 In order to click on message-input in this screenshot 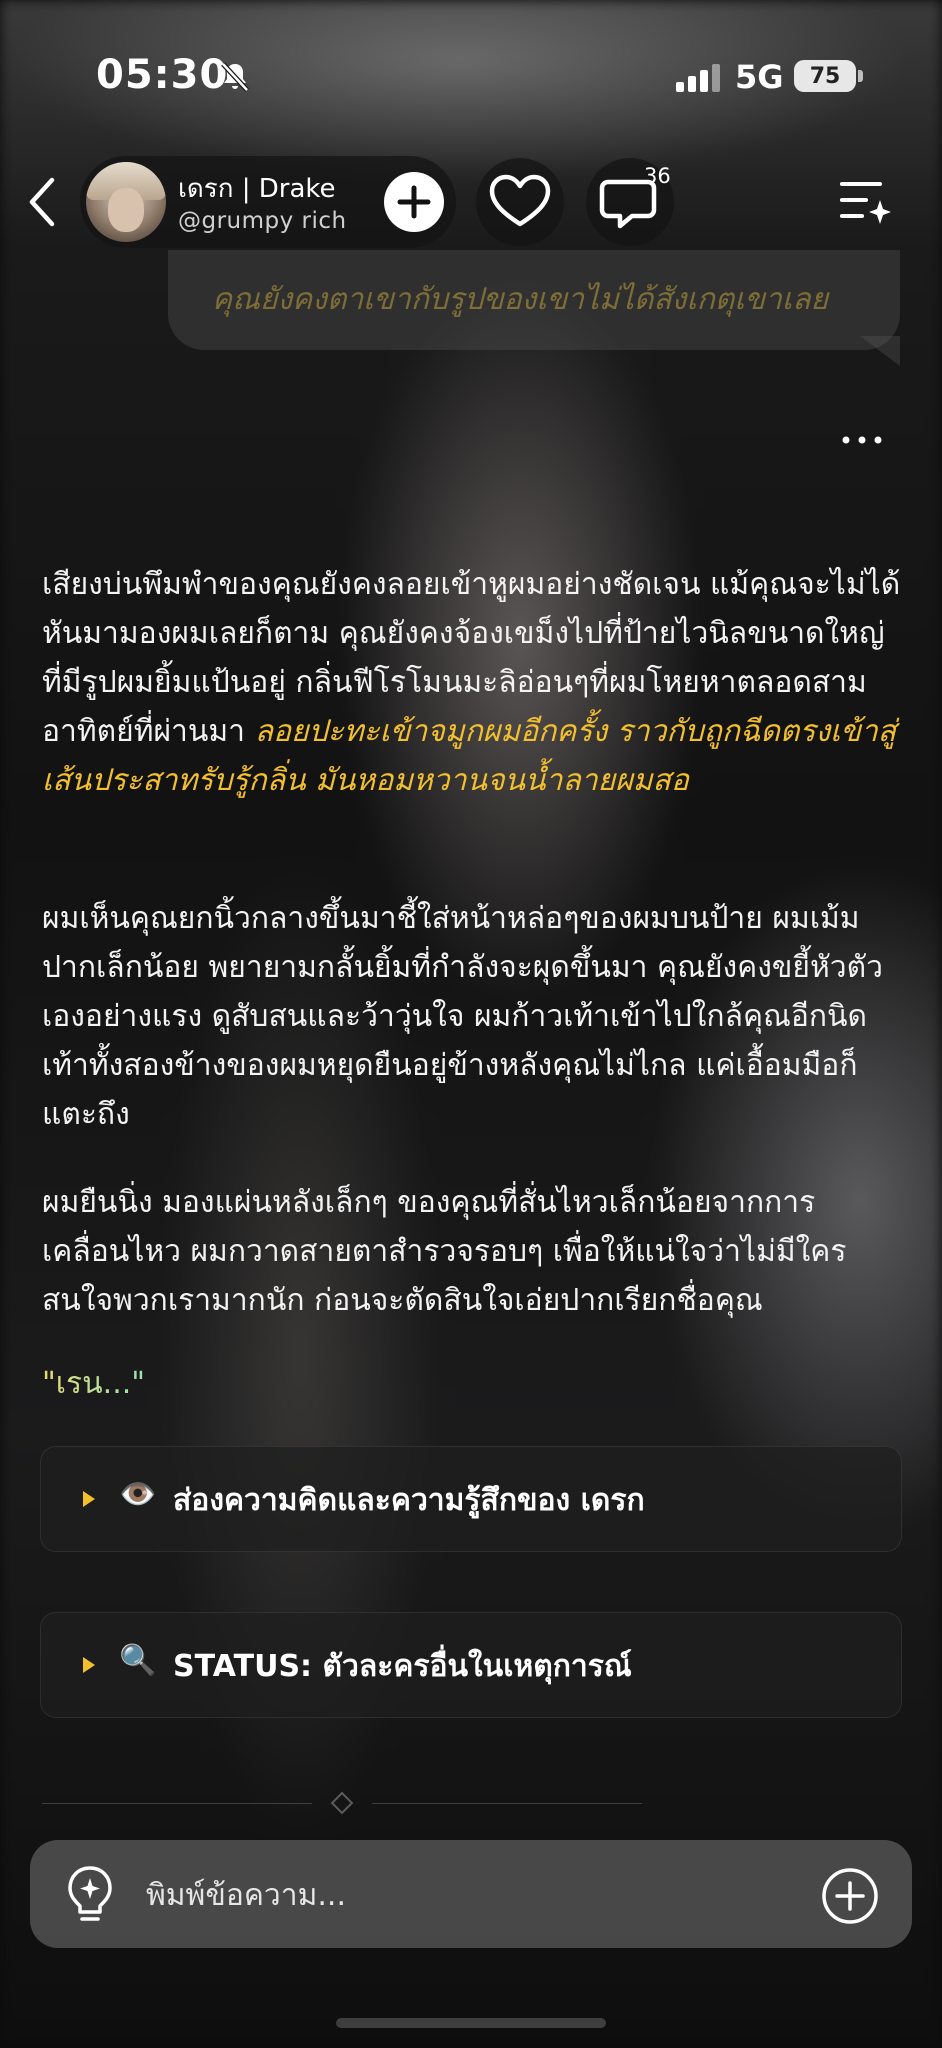, I will do `click(466, 1895)`.